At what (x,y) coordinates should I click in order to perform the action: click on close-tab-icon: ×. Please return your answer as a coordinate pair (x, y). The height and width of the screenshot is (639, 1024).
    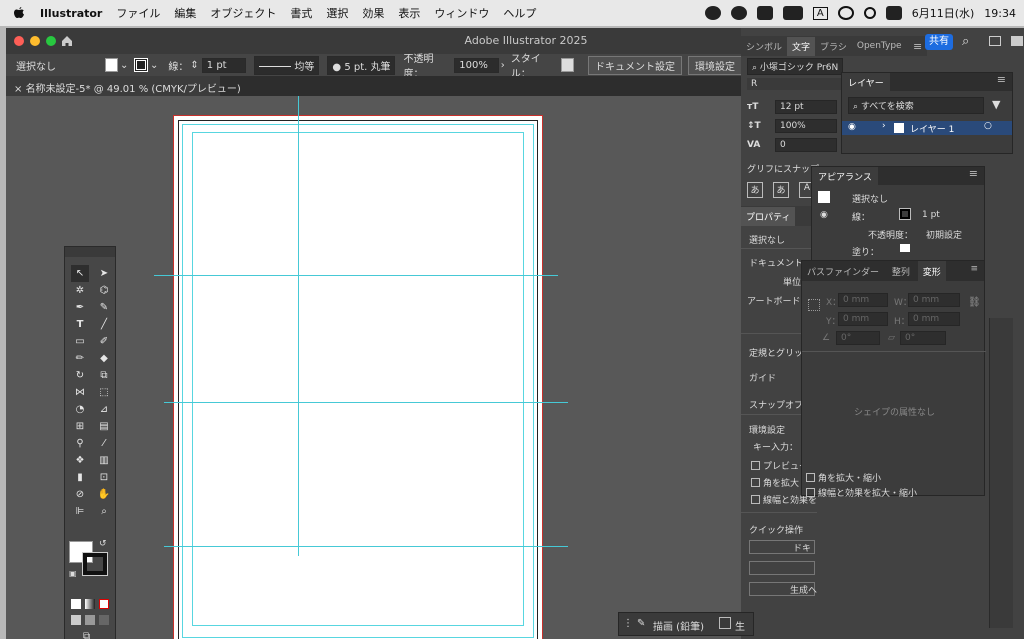
    Looking at the image, I should click on (20, 89).